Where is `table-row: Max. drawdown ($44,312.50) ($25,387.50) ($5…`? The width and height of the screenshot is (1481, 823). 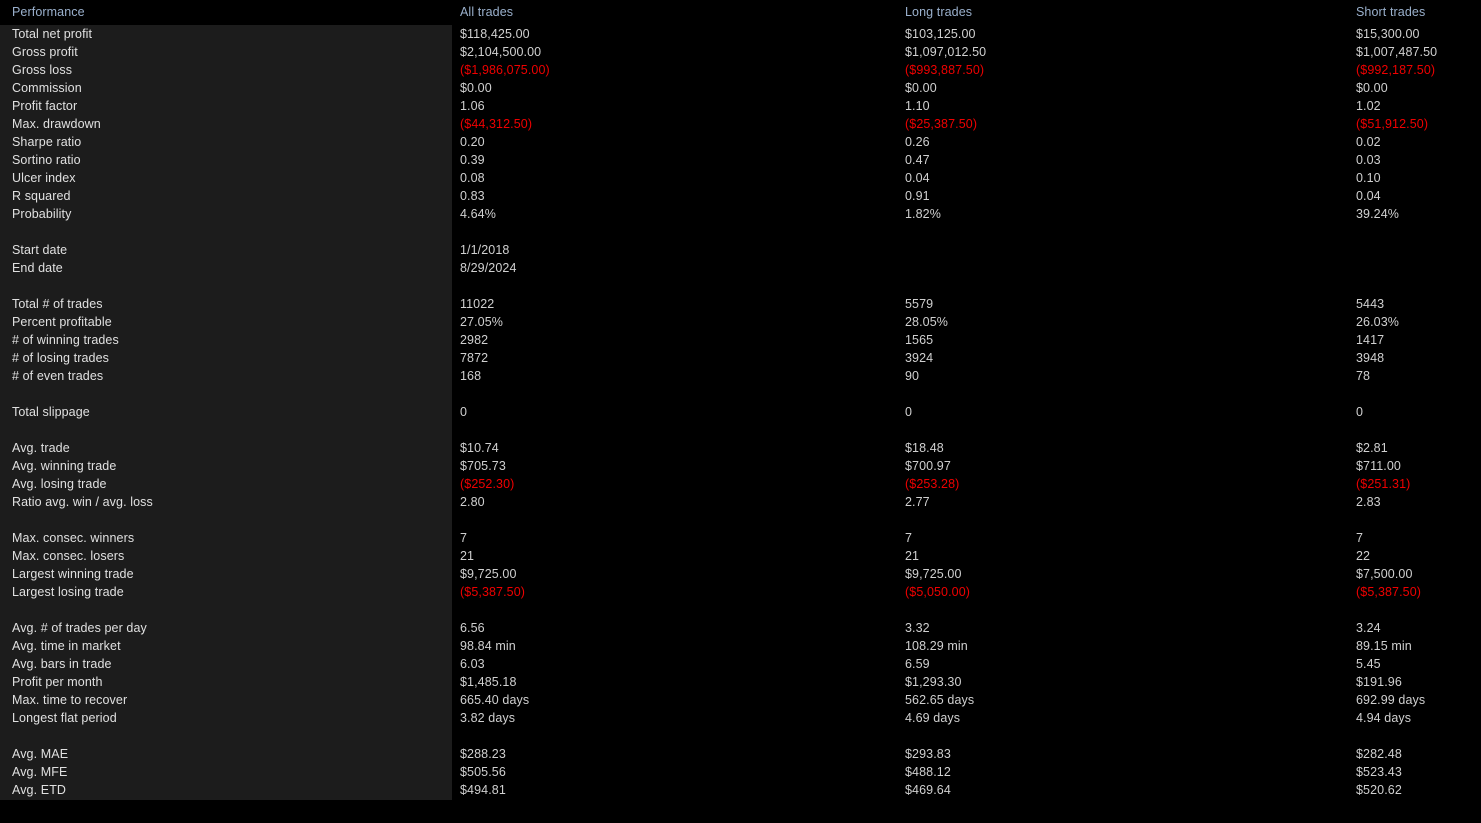 table-row: Max. drawdown ($44,312.50) ($25,387.50) ($5… is located at coordinates (740, 124).